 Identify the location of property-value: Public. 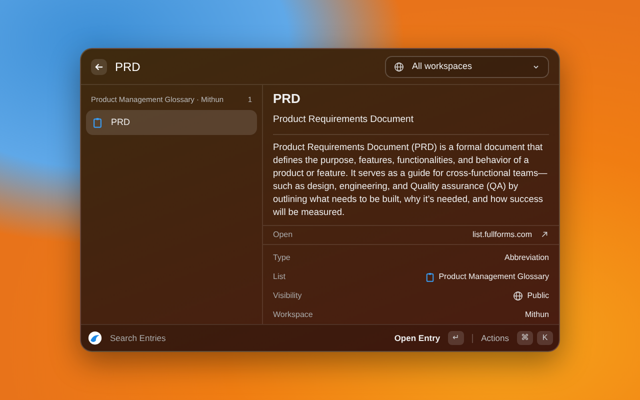
(538, 296).